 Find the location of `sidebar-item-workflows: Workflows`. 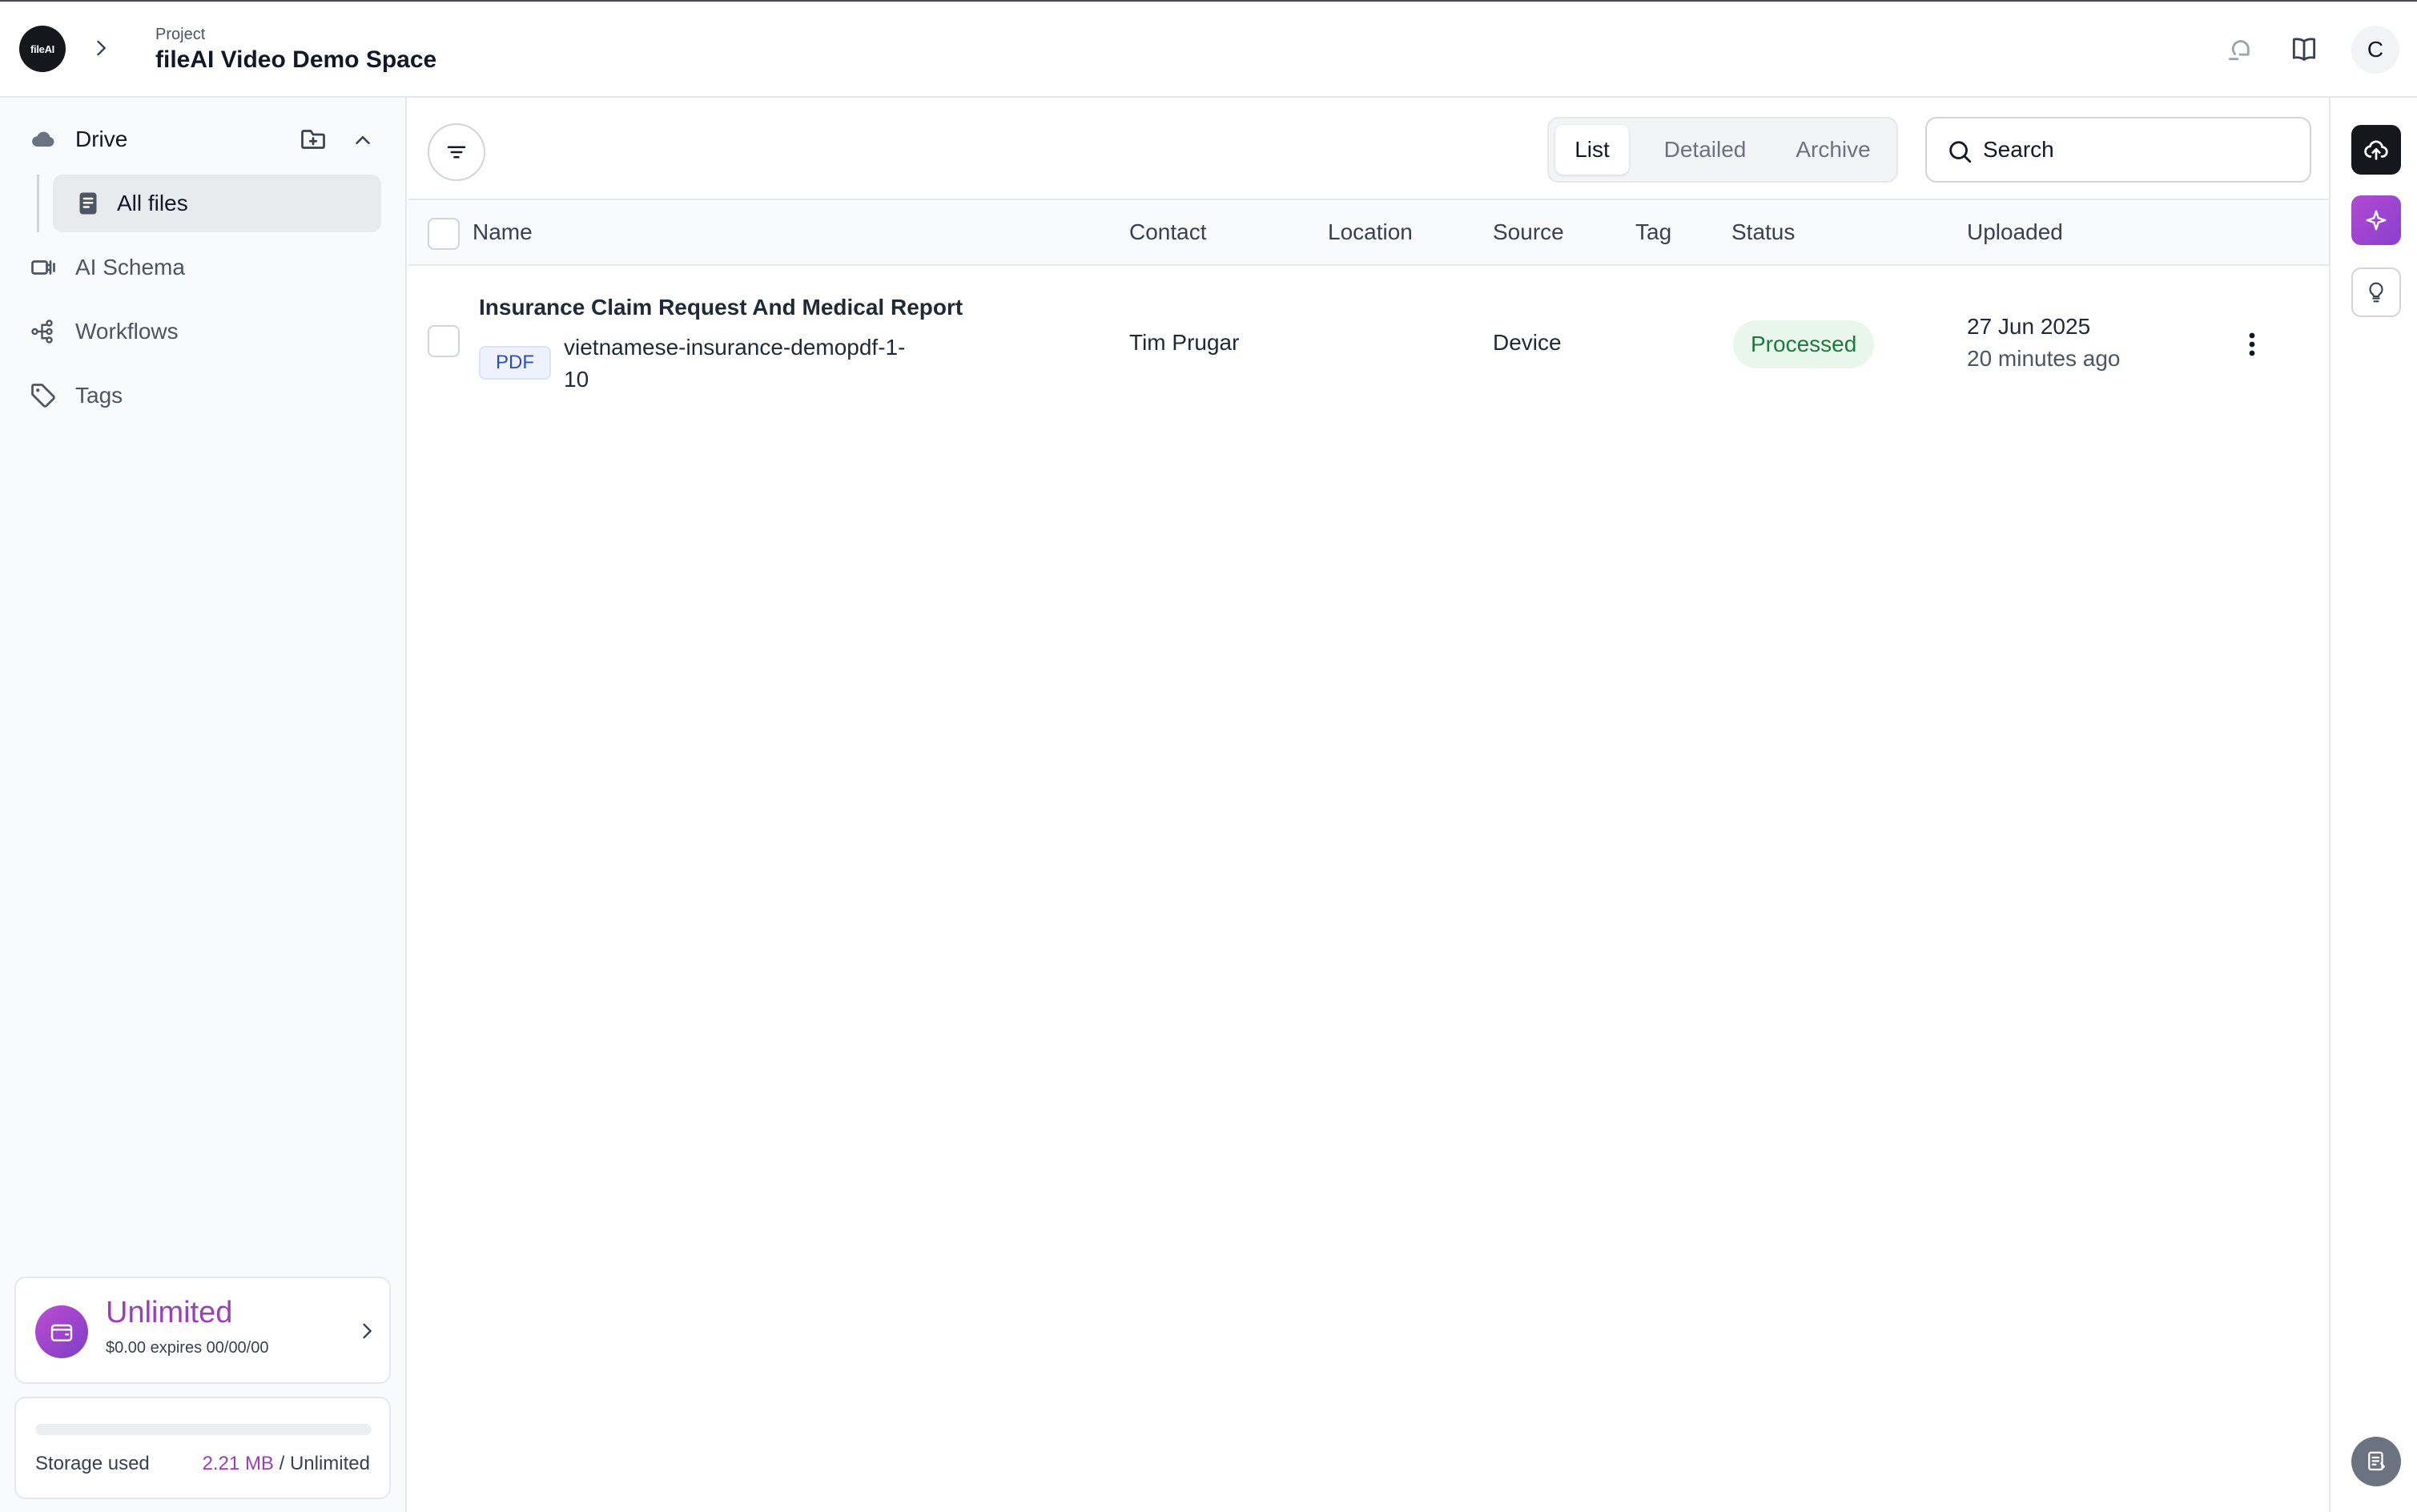

sidebar-item-workflows: Workflows is located at coordinates (203, 331).